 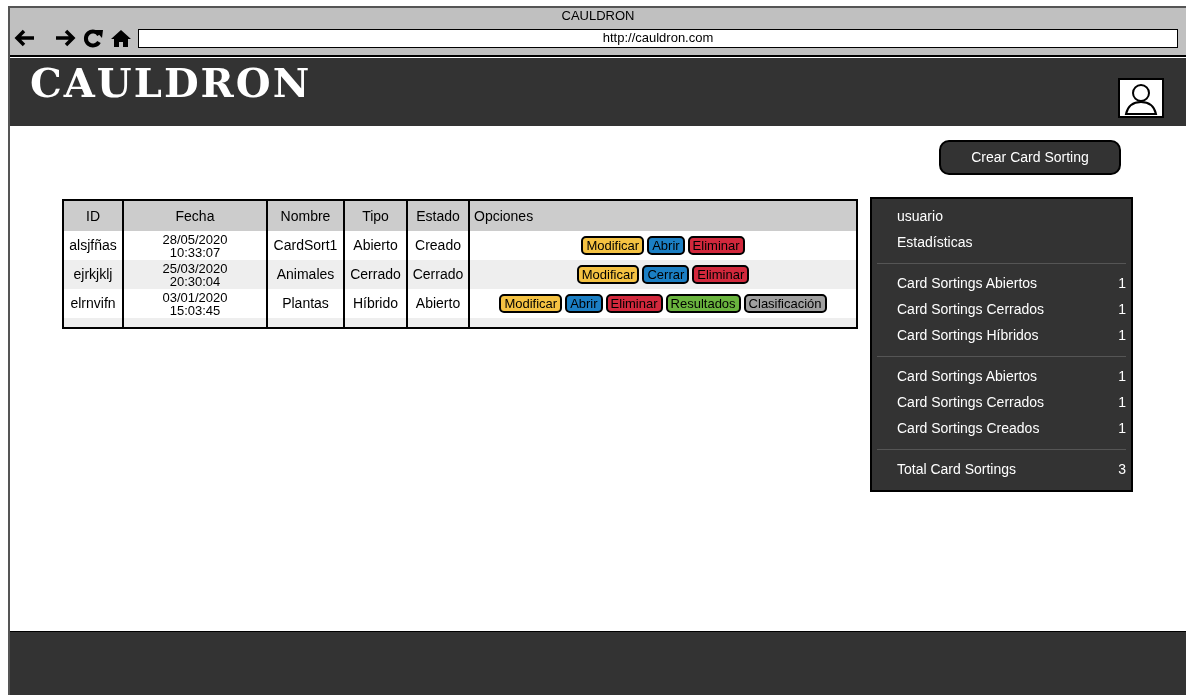 I want to click on stat-label: Card Sortings Híbridos, so click(x=968, y=335).